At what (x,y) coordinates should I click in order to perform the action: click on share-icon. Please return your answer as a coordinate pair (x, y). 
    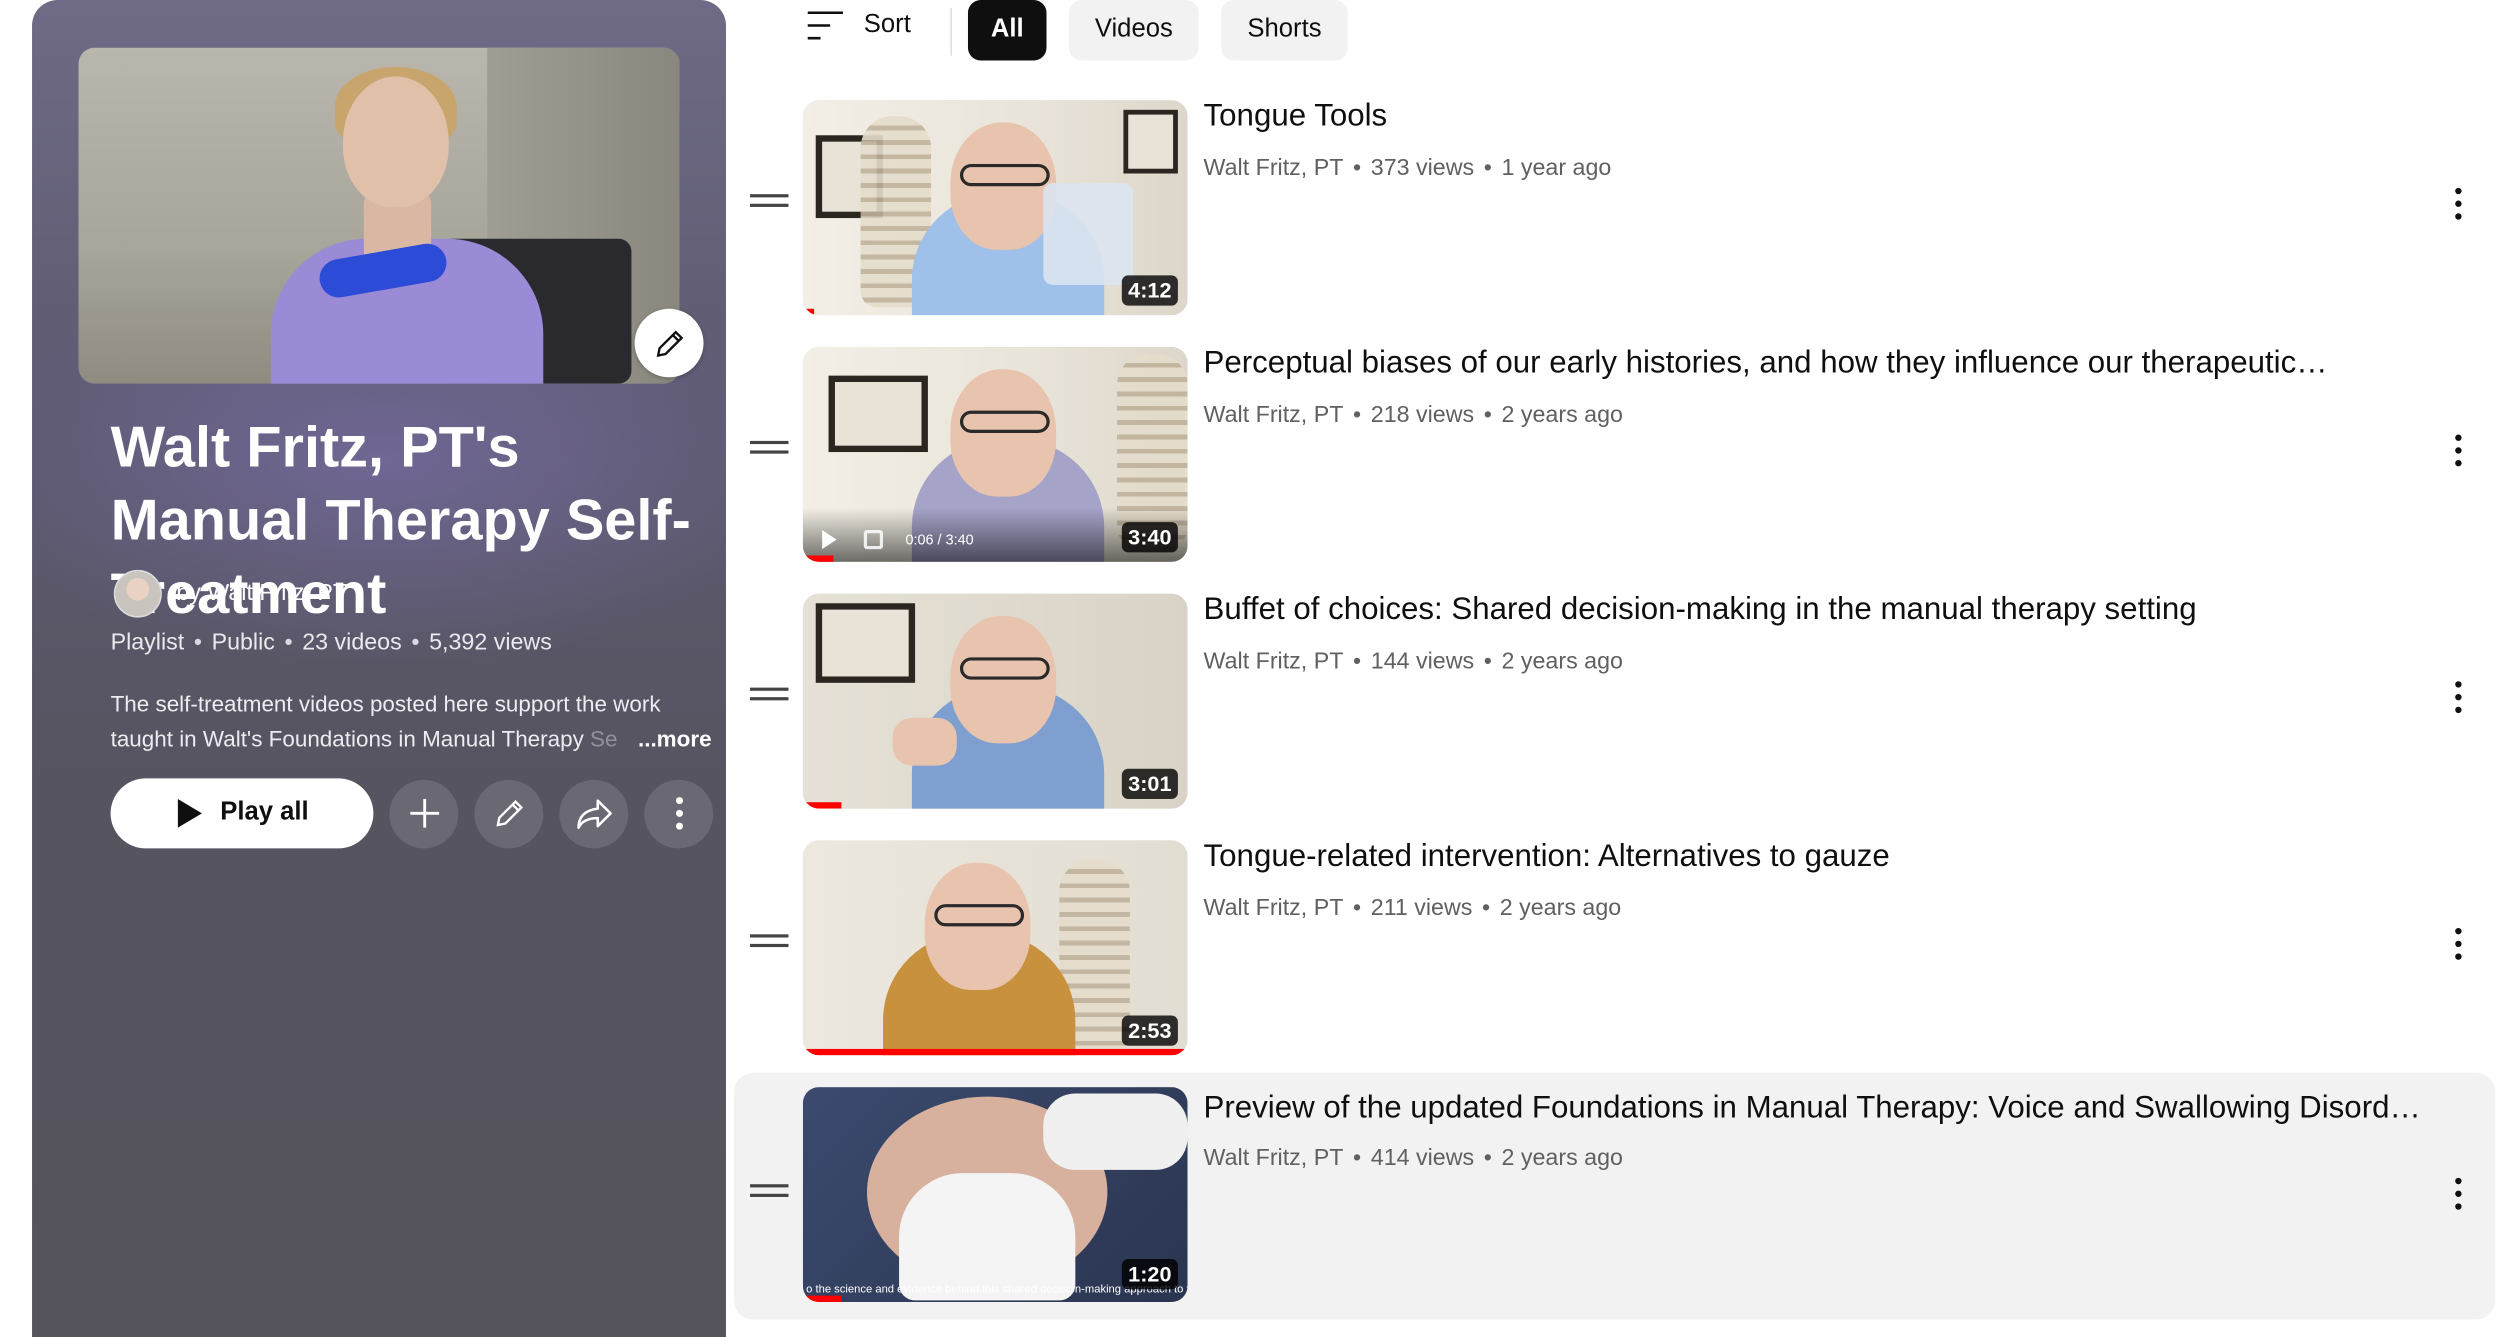
    Looking at the image, I should click on (594, 814).